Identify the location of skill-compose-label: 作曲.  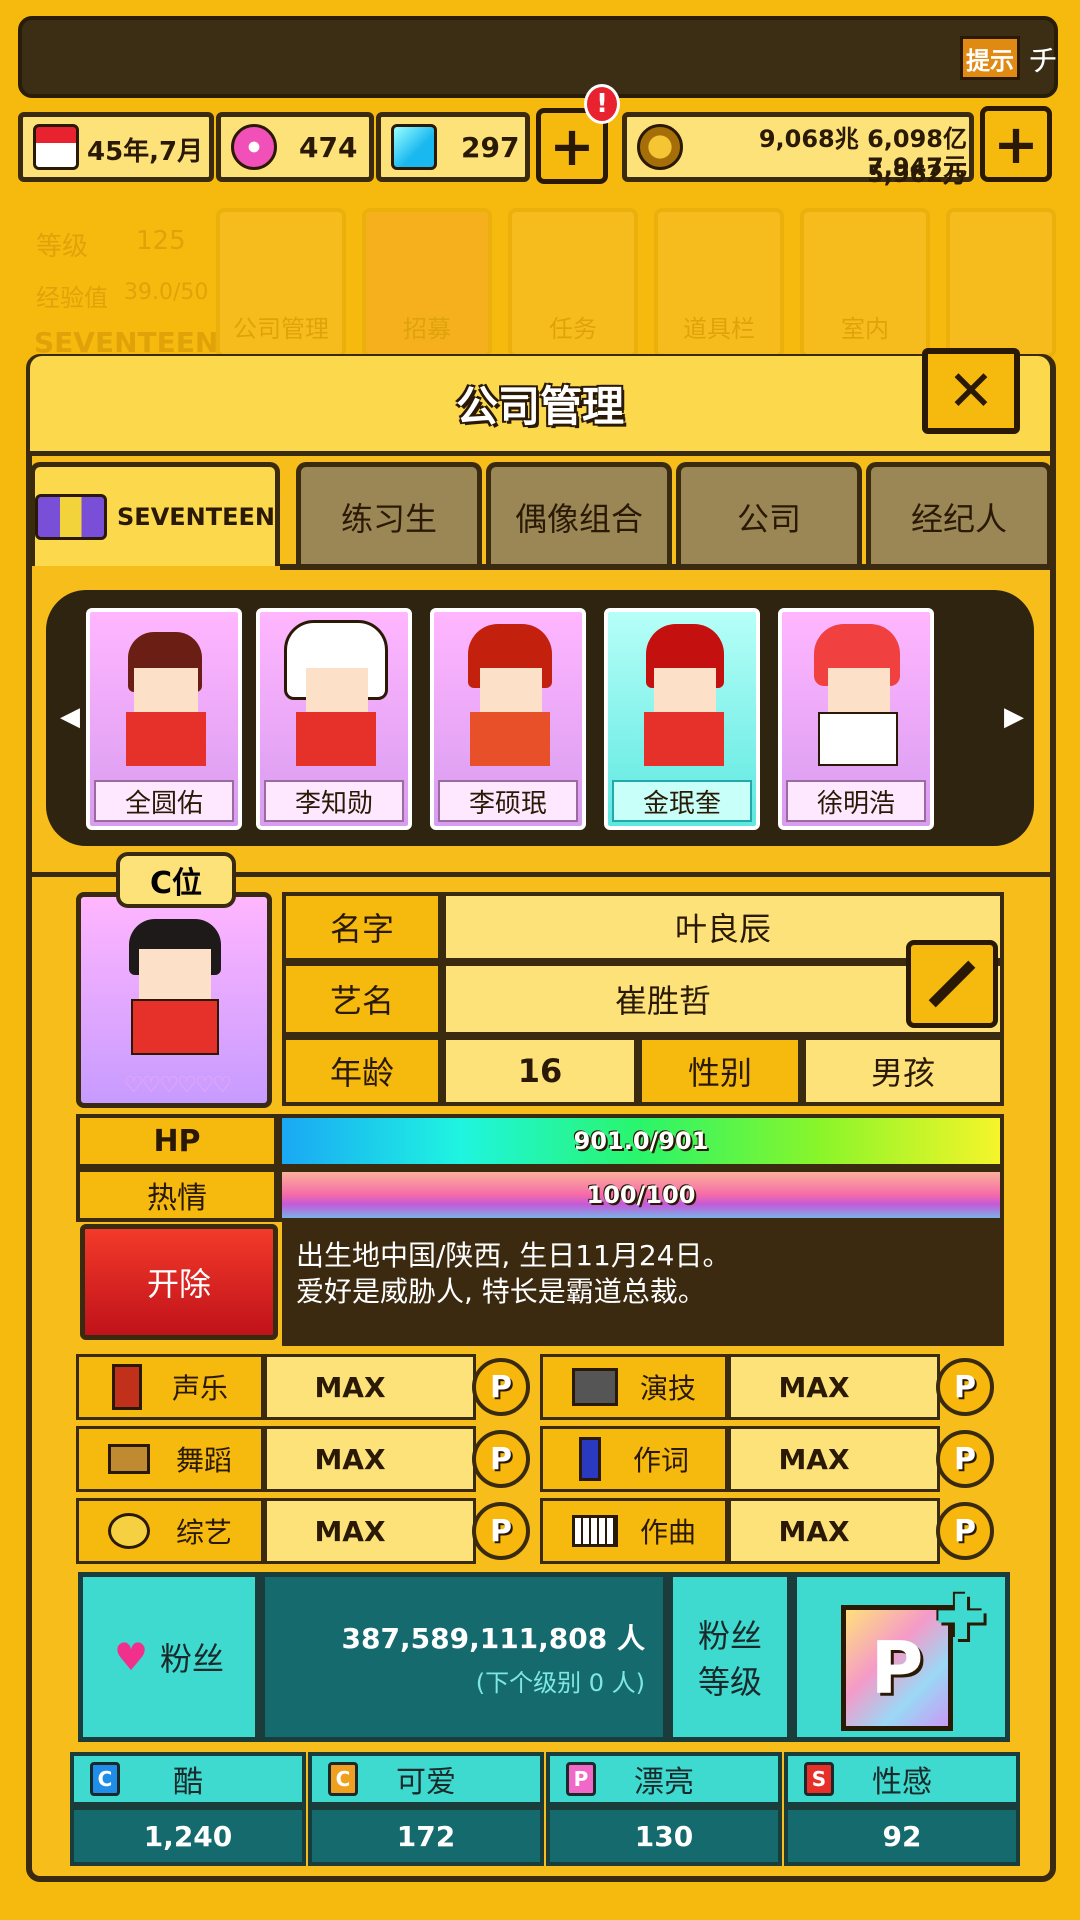
(667, 1532).